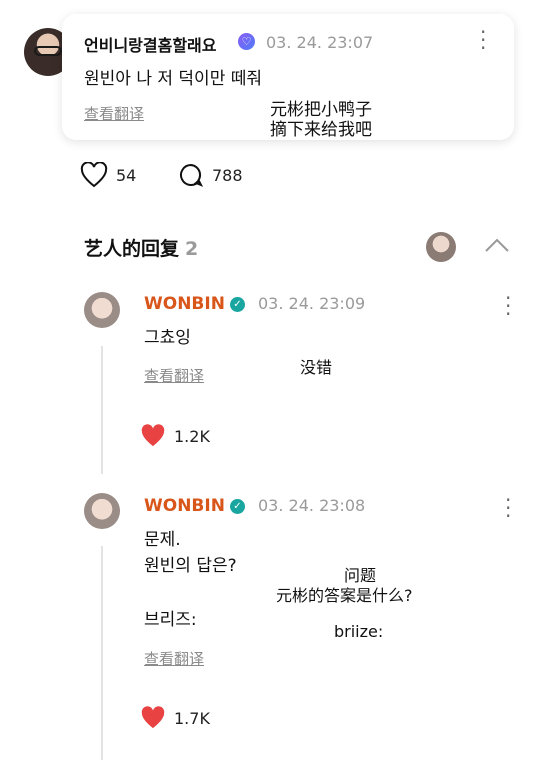 This screenshot has width=540, height=760. I want to click on like-button: 54, so click(108, 175).